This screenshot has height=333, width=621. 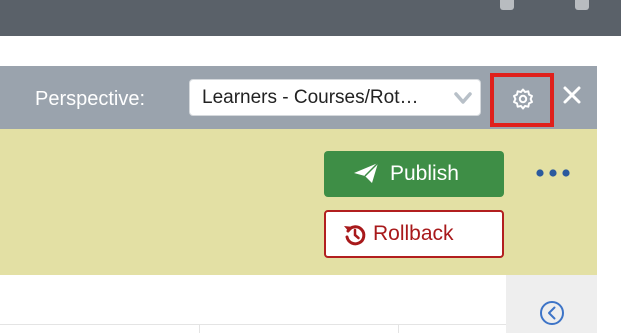 I want to click on publish-button: Publish, so click(x=414, y=174).